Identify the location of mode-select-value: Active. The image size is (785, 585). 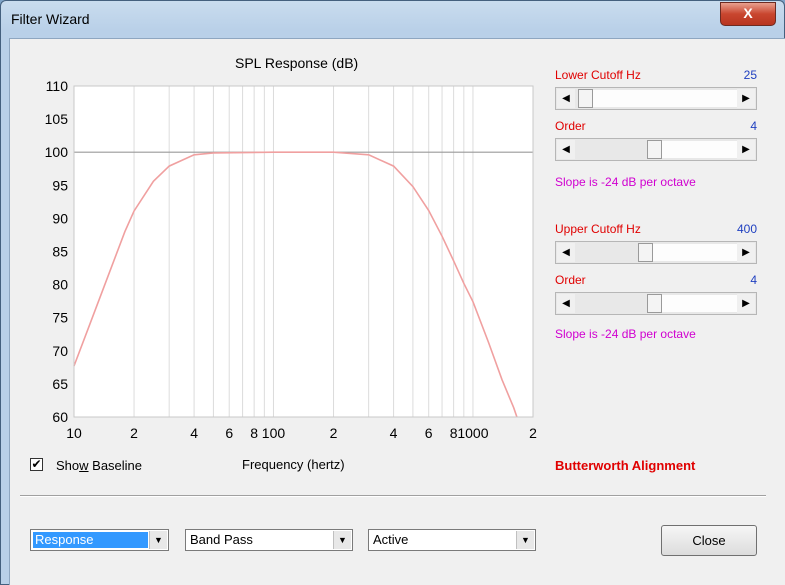
(391, 539).